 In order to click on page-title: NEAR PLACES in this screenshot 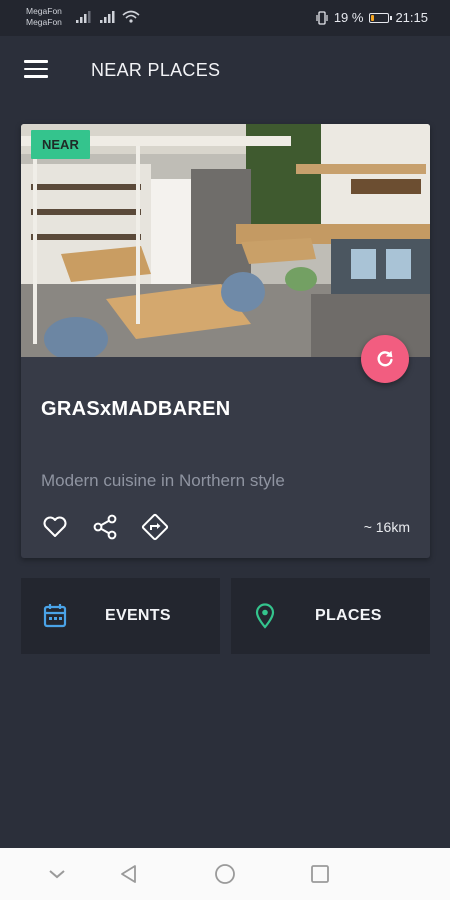, I will do `click(156, 70)`.